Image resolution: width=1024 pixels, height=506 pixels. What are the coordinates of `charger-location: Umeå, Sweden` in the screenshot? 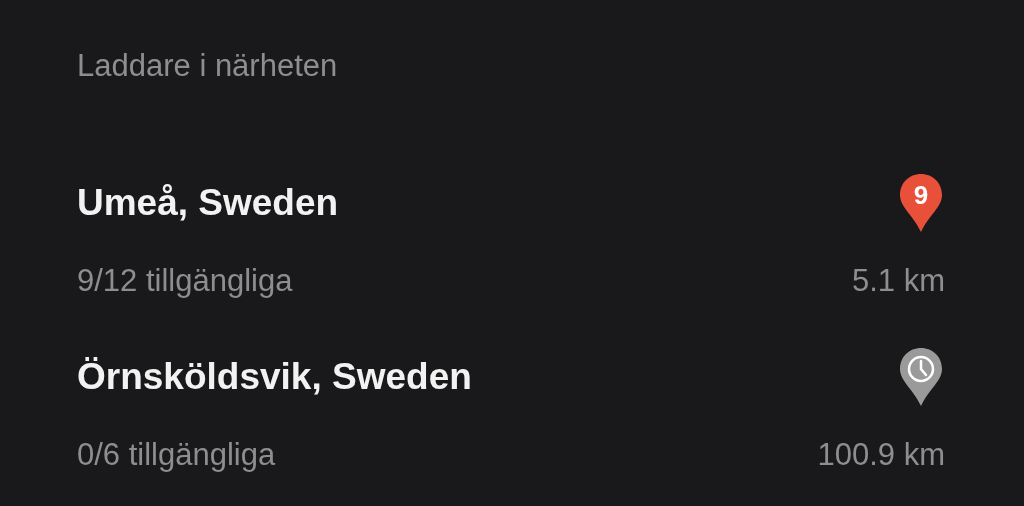 It's located at (208, 203).